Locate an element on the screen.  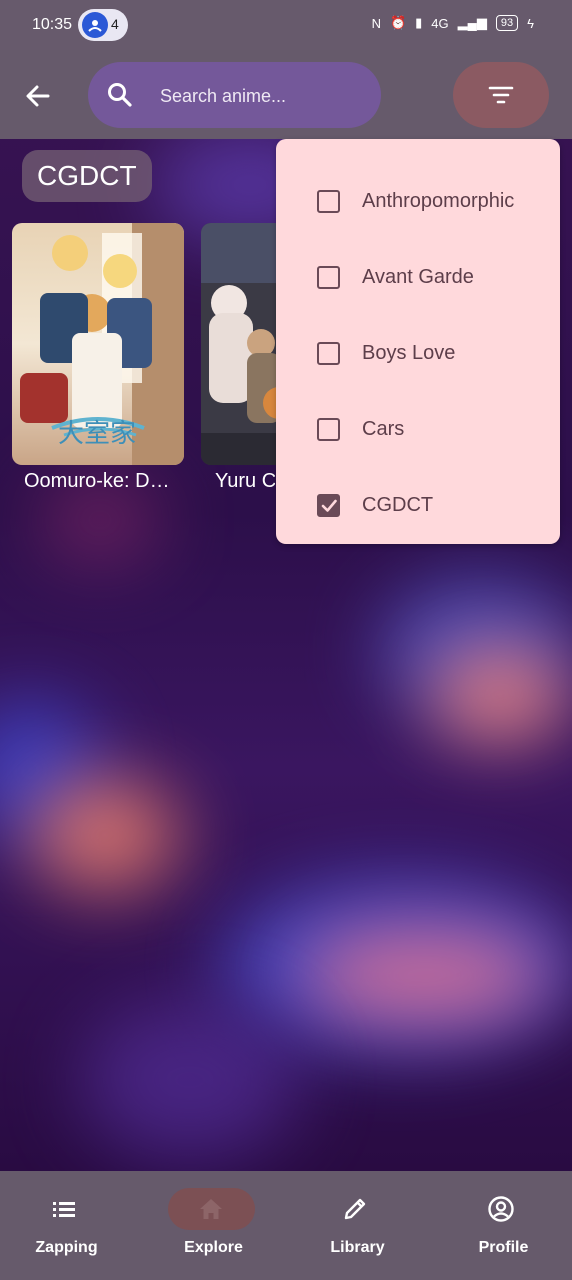
nav-item-profile: Profile is located at coordinates (502, 1225).